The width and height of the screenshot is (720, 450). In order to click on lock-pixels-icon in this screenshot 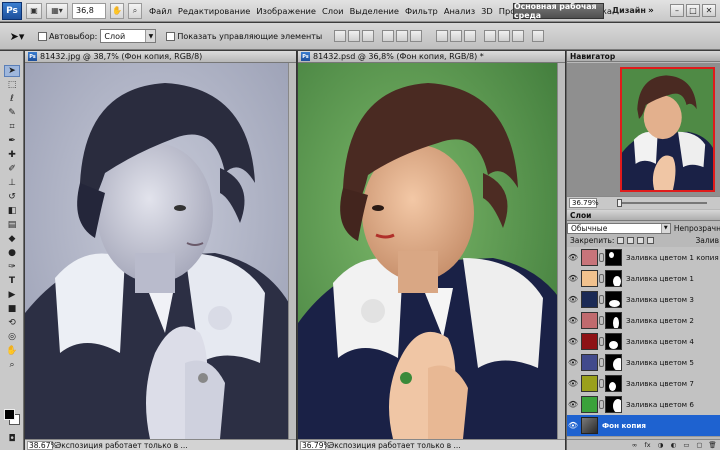, I will do `click(631, 240)`.